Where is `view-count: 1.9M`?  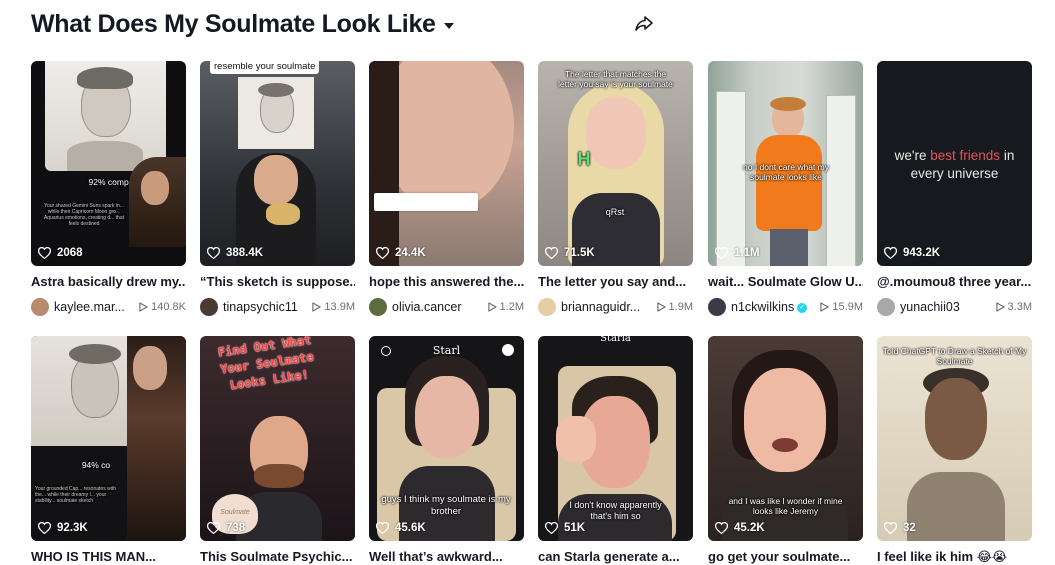 view-count: 1.9M is located at coordinates (674, 307).